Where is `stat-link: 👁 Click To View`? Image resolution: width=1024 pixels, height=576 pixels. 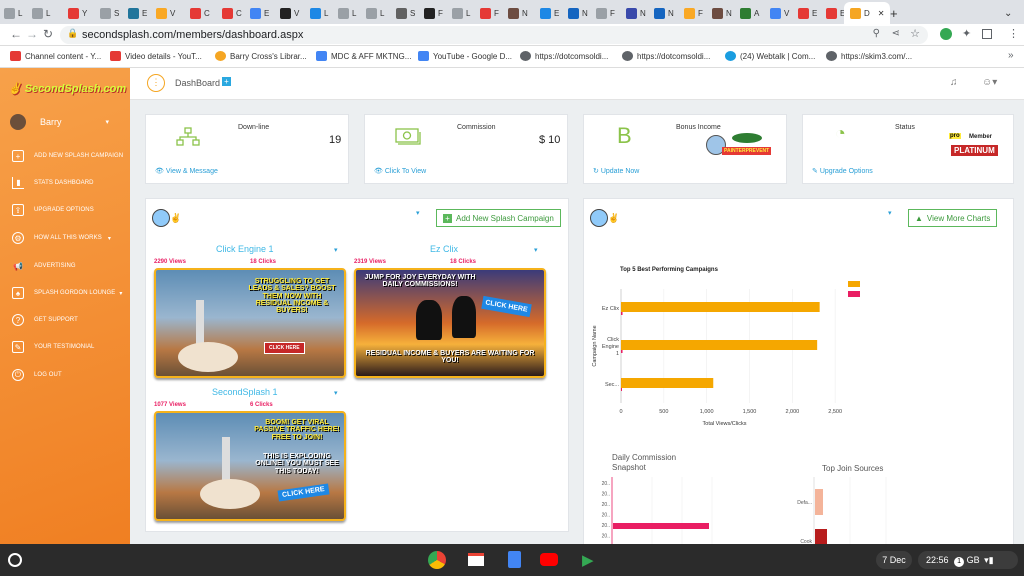
stat-link: 👁 Click To View is located at coordinates (400, 171).